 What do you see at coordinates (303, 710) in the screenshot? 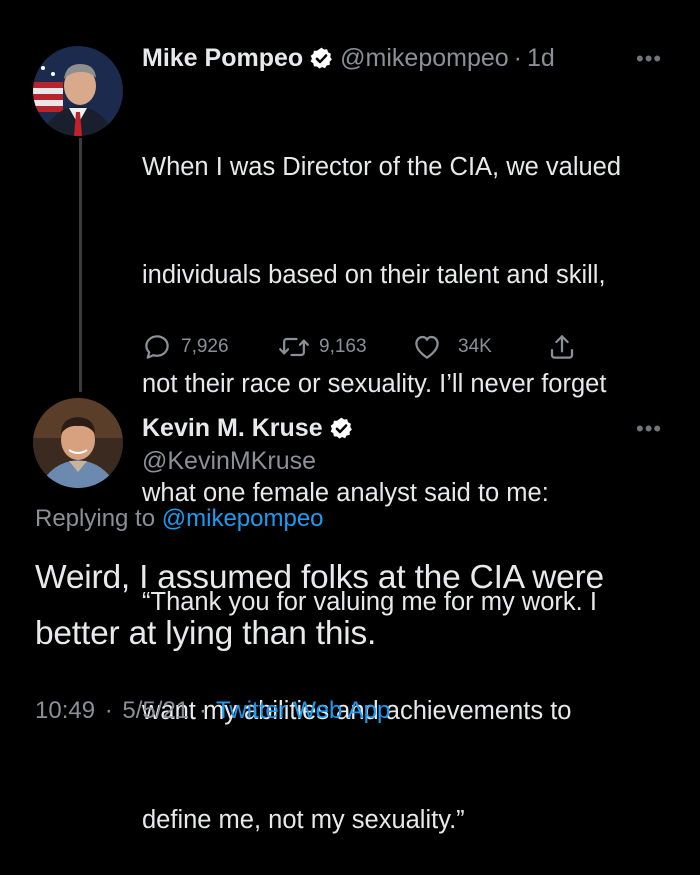
I see `tweet2-source-link: Twitter Web App` at bounding box center [303, 710].